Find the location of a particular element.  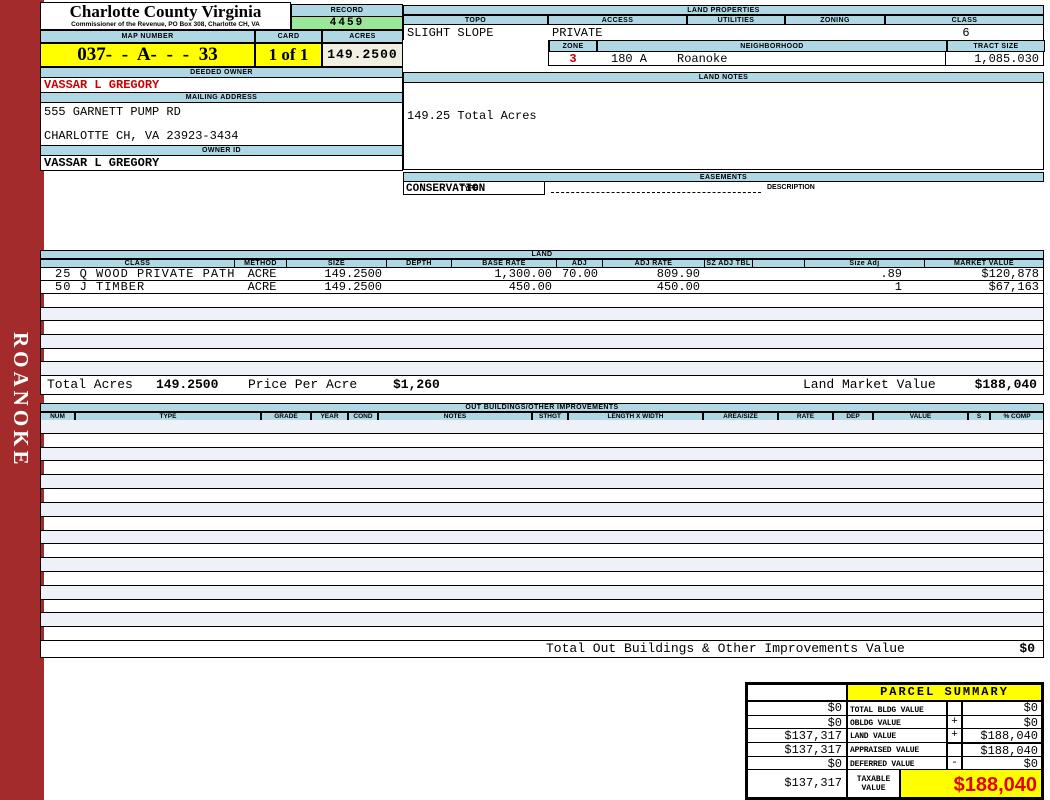

land-row-adj is located at coordinates (581, 287).